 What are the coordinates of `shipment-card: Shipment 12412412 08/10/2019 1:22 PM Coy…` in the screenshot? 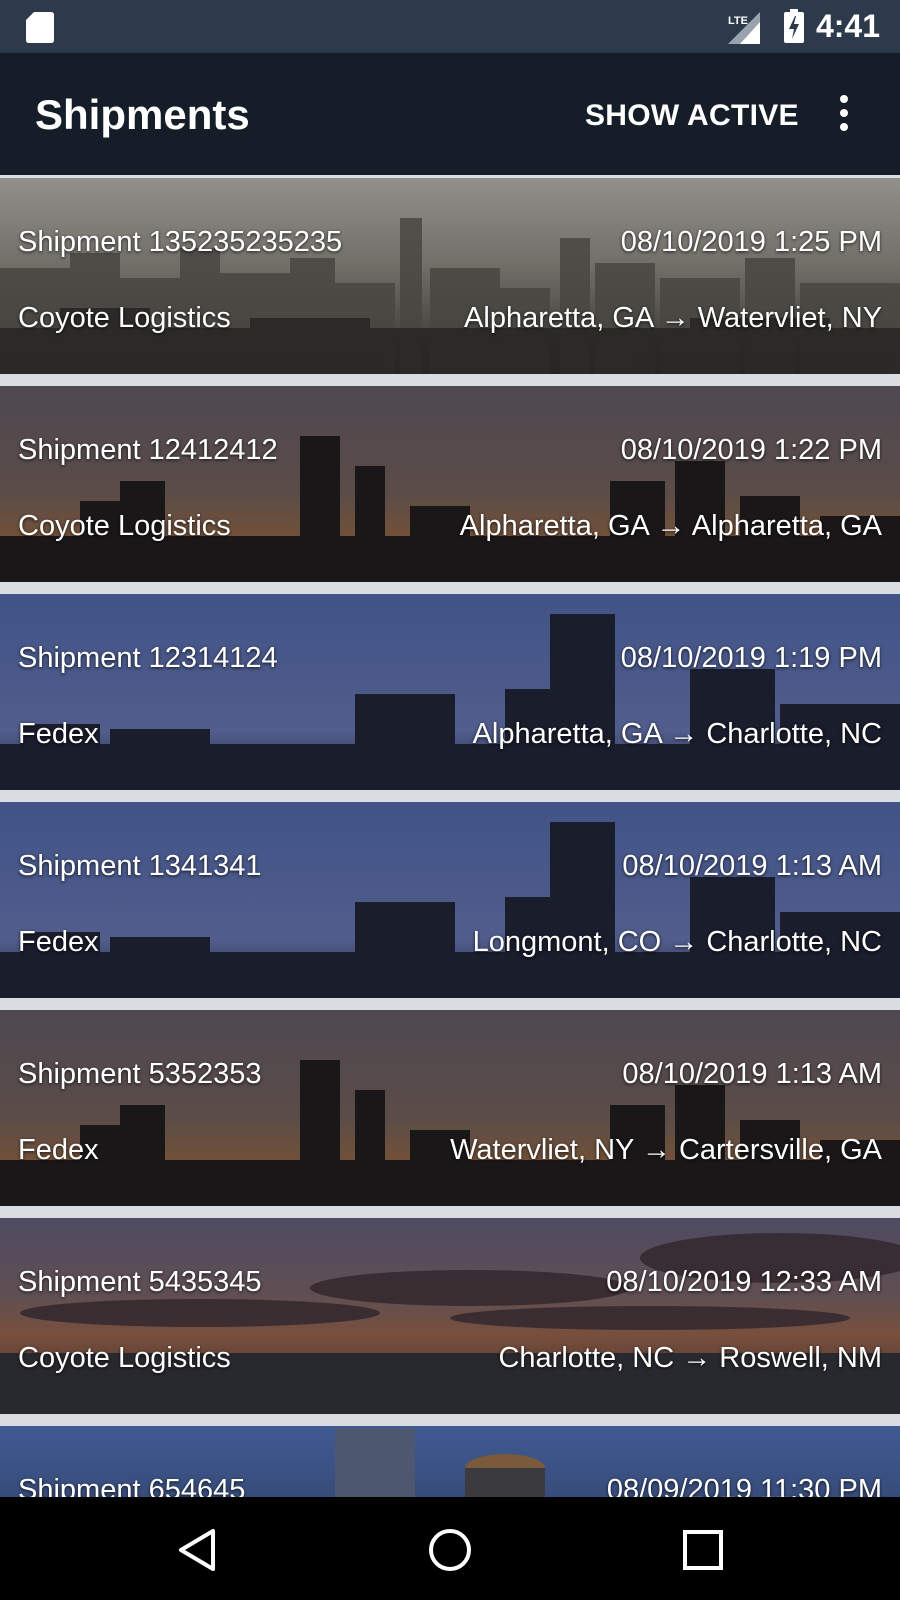 It's located at (450, 484).